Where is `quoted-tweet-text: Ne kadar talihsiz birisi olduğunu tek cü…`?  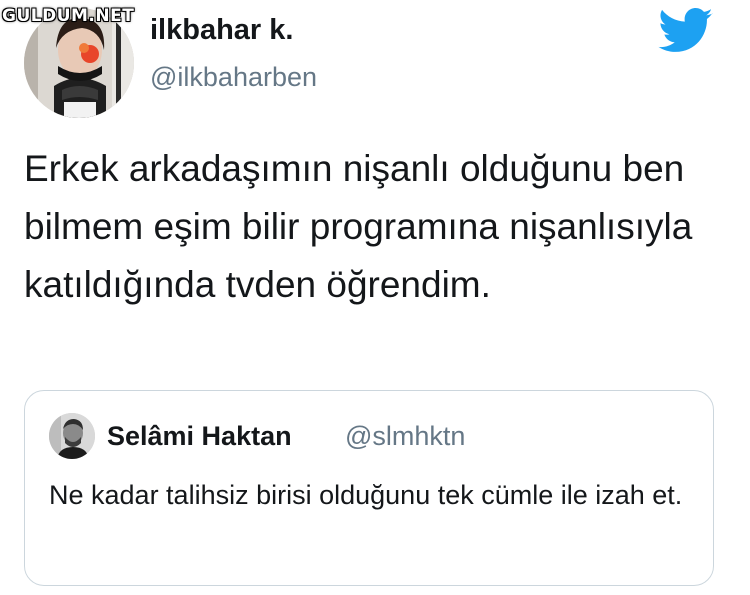 quoted-tweet-text: Ne kadar talihsiz birisi olduğunu tek cü… is located at coordinates (366, 495).